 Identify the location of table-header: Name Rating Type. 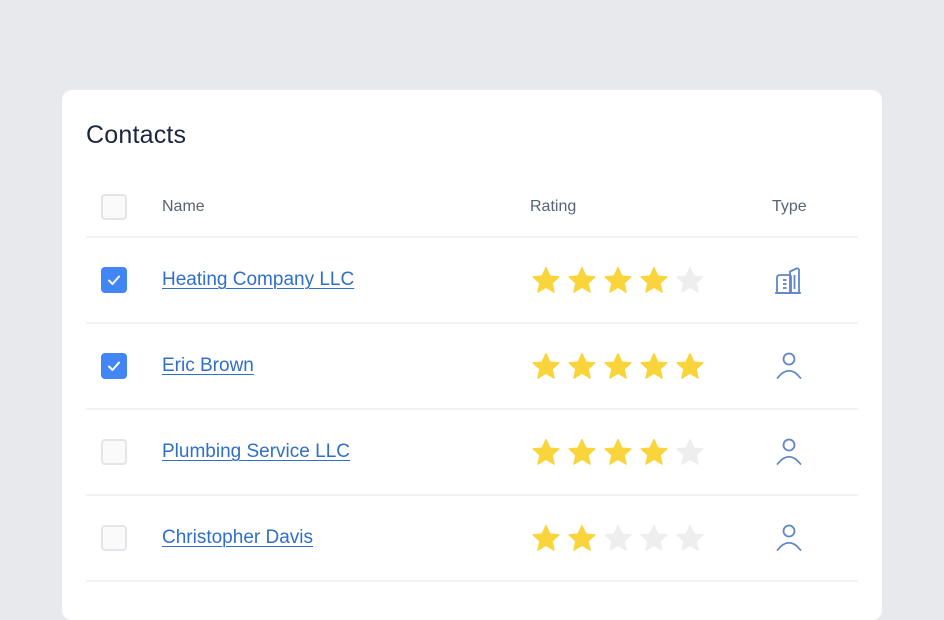
(472, 208).